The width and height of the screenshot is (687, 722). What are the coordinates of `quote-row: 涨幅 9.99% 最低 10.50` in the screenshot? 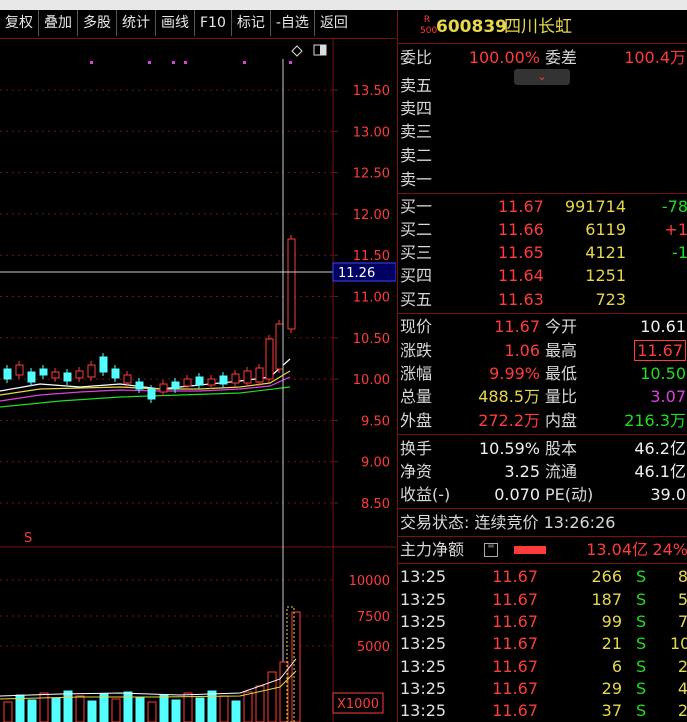 It's located at (542, 373).